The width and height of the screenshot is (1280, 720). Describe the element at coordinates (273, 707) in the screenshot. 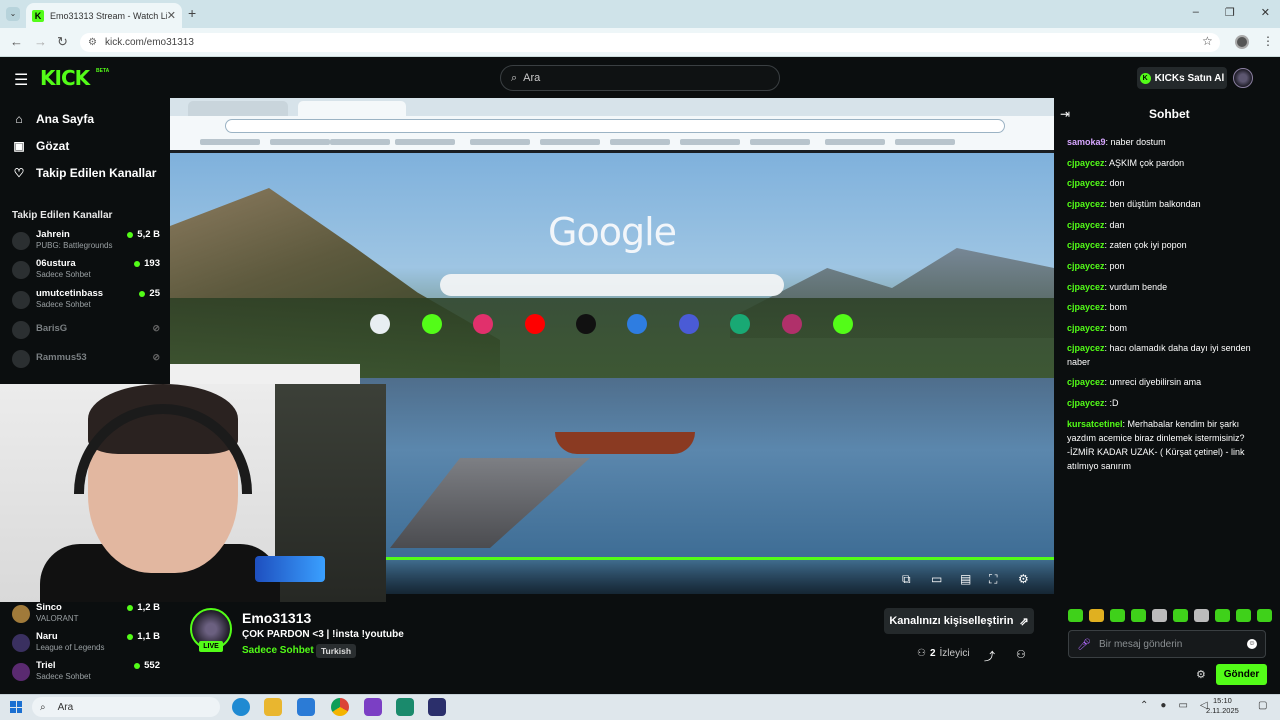

I see `file-explorer-icon` at that location.